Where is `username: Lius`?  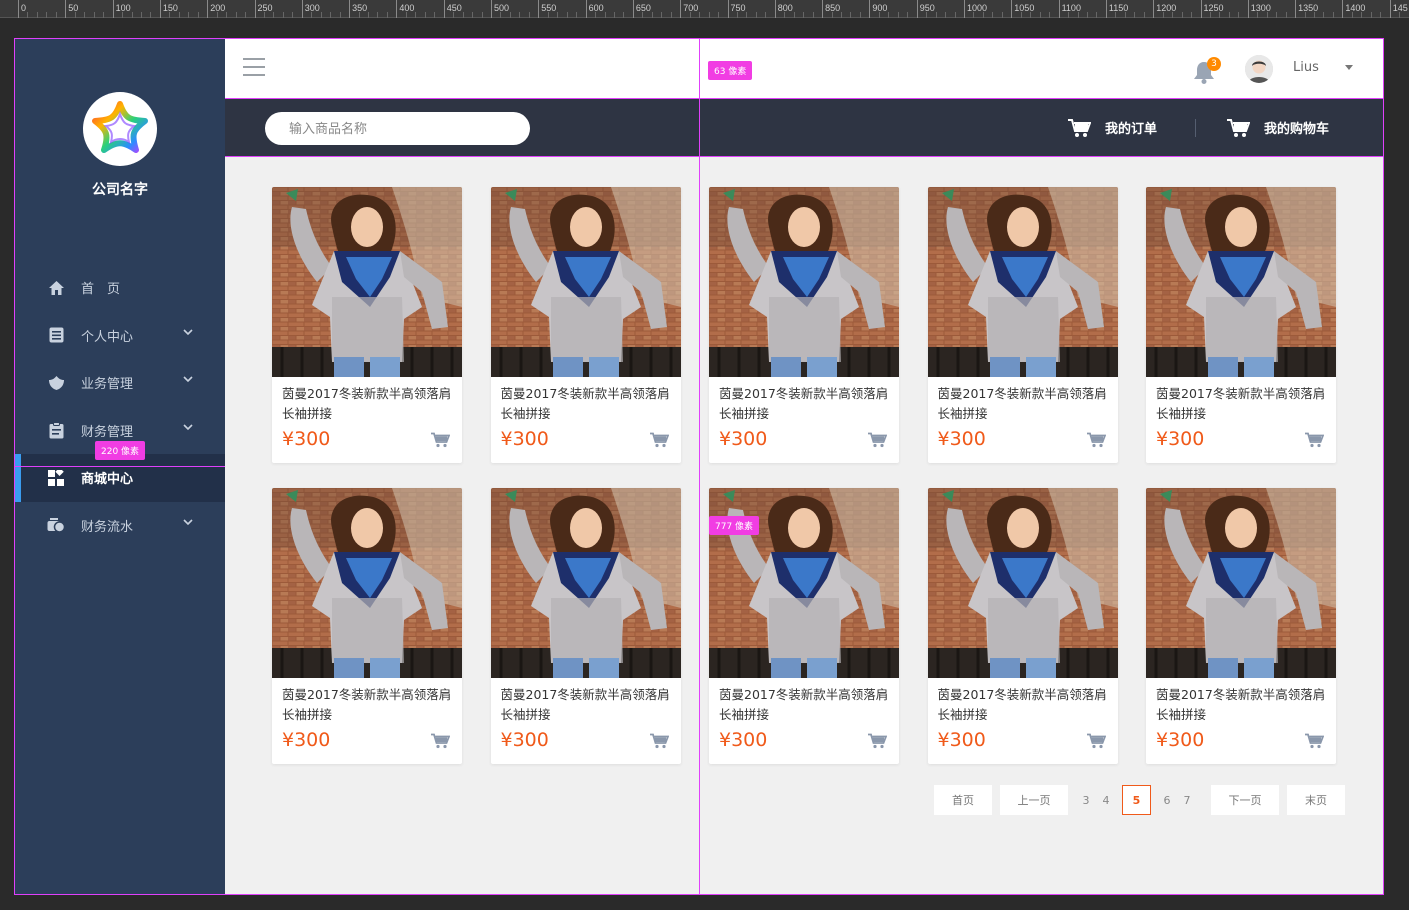
username: Lius is located at coordinates (1306, 67).